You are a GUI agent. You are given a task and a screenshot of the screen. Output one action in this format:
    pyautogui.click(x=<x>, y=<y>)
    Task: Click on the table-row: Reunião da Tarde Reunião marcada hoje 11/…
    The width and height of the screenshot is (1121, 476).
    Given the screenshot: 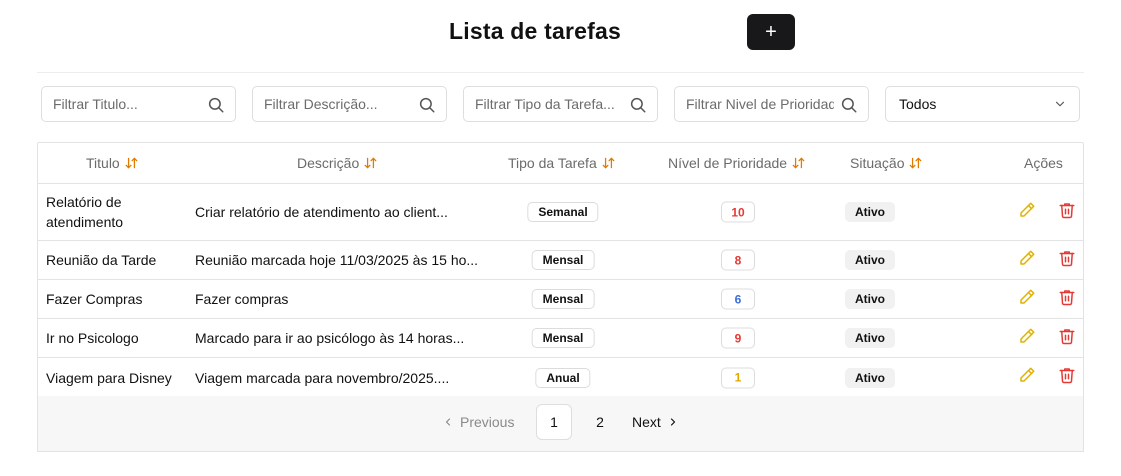 What is the action you would take?
    pyautogui.click(x=560, y=260)
    